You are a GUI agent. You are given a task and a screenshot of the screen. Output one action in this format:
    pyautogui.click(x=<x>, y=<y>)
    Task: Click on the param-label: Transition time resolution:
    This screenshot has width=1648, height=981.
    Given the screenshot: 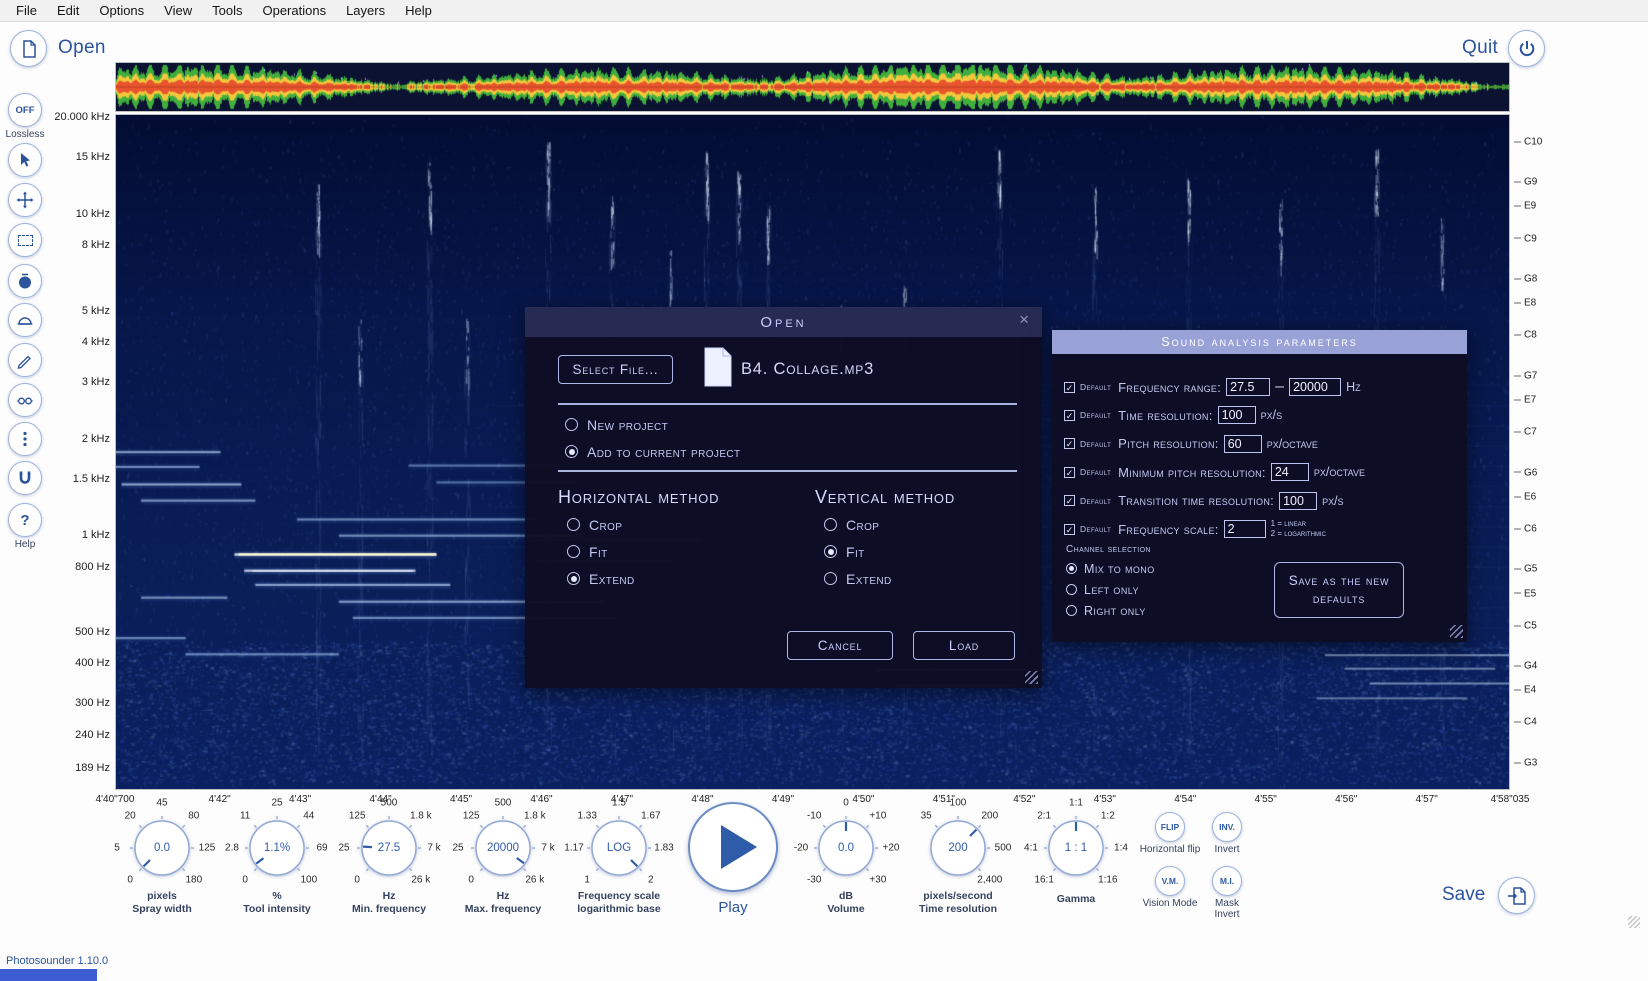 What is the action you would take?
    pyautogui.click(x=1196, y=501)
    